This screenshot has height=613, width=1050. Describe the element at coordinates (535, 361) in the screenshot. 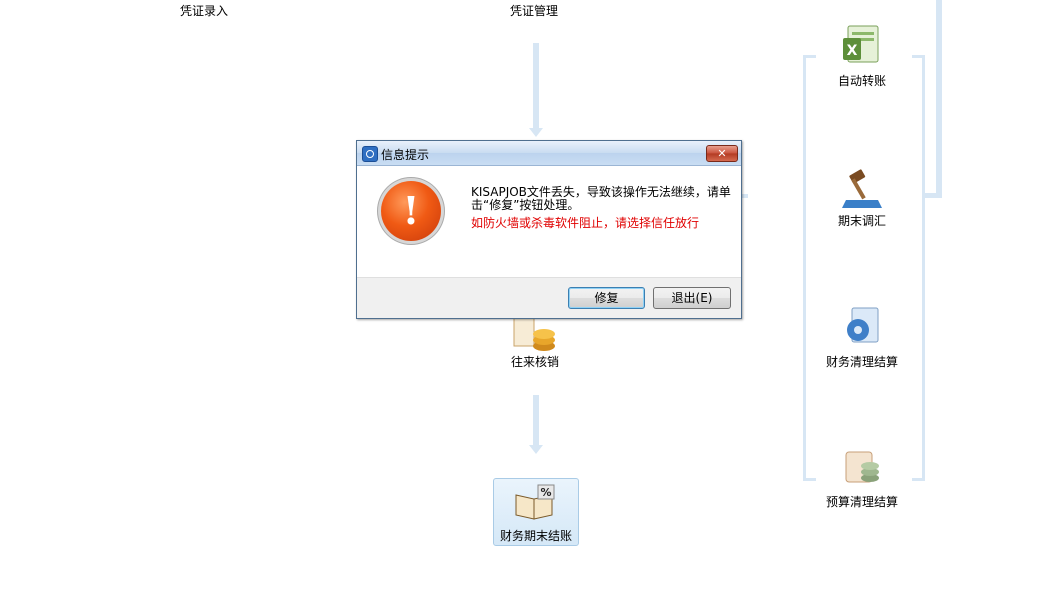

I see `account-reconcile-label: 往来核销` at that location.